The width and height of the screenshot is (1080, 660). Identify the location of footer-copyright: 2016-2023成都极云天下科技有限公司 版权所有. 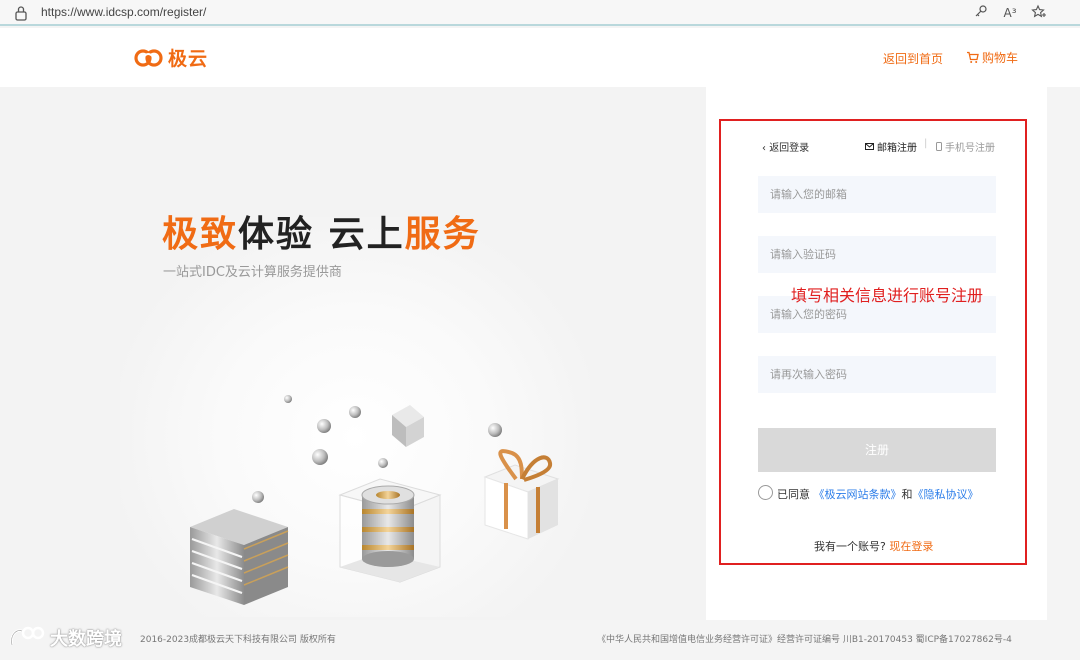
(238, 640).